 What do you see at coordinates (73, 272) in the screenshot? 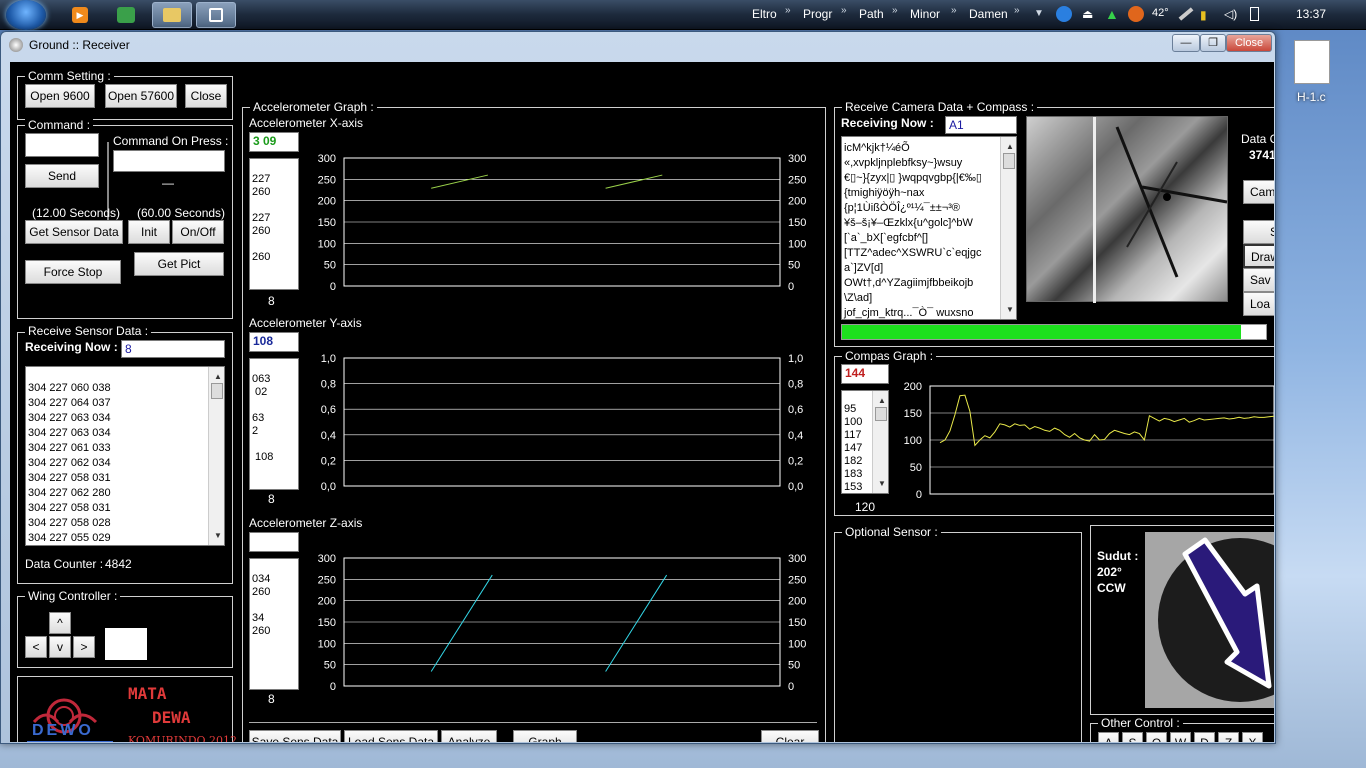
I see `force-stop-button: Force Stop` at bounding box center [73, 272].